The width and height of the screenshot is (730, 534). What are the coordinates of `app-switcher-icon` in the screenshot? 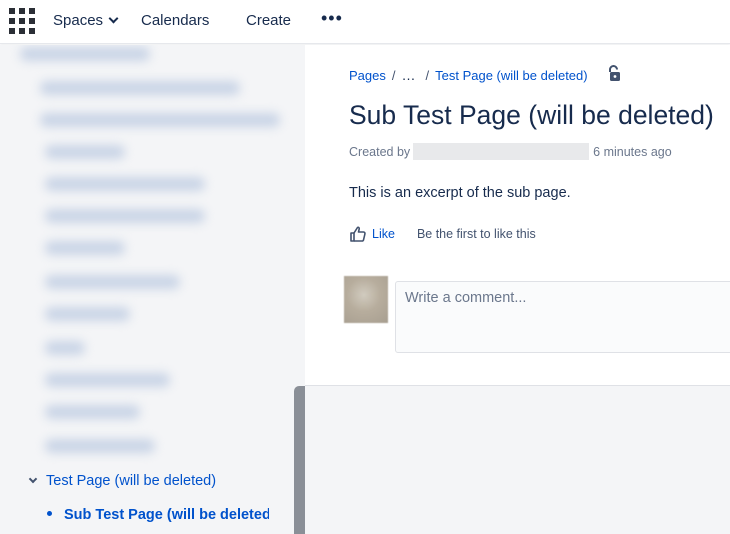 It's located at (22, 21).